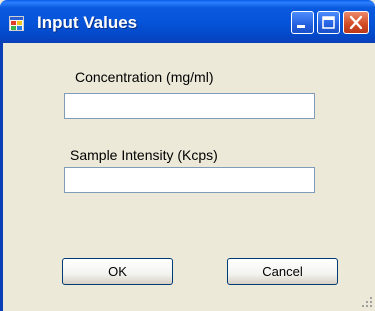 The width and height of the screenshot is (375, 311). Describe the element at coordinates (16, 23) in the screenshot. I see `app-icon` at that location.